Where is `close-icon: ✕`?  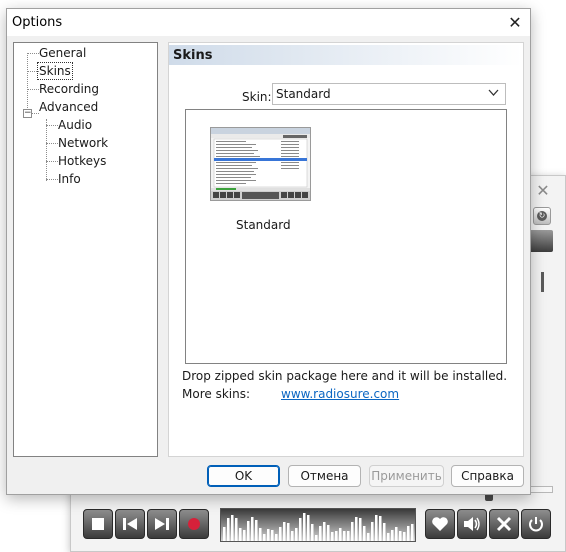
close-icon: ✕ is located at coordinates (515, 23).